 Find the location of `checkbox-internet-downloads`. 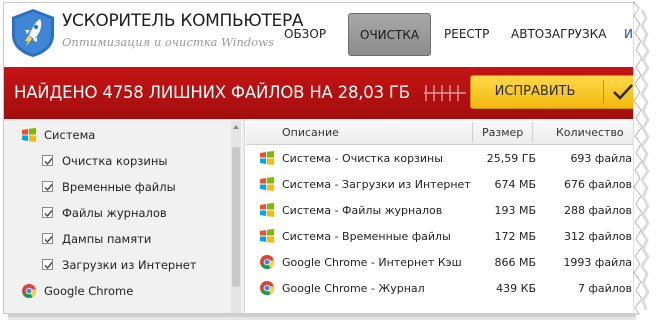

checkbox-internet-downloads is located at coordinates (47, 264).